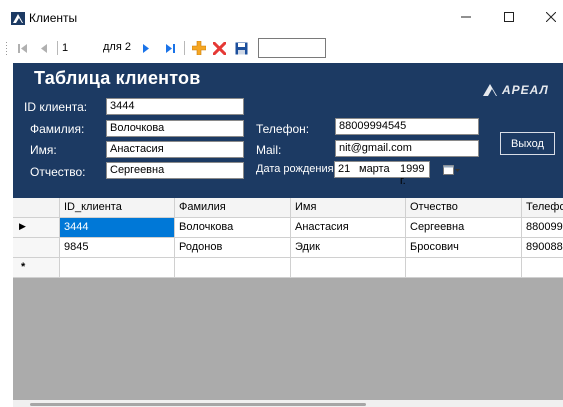 This screenshot has width=563, height=407. I want to click on table-cell: Сергеевна, so click(464, 228).